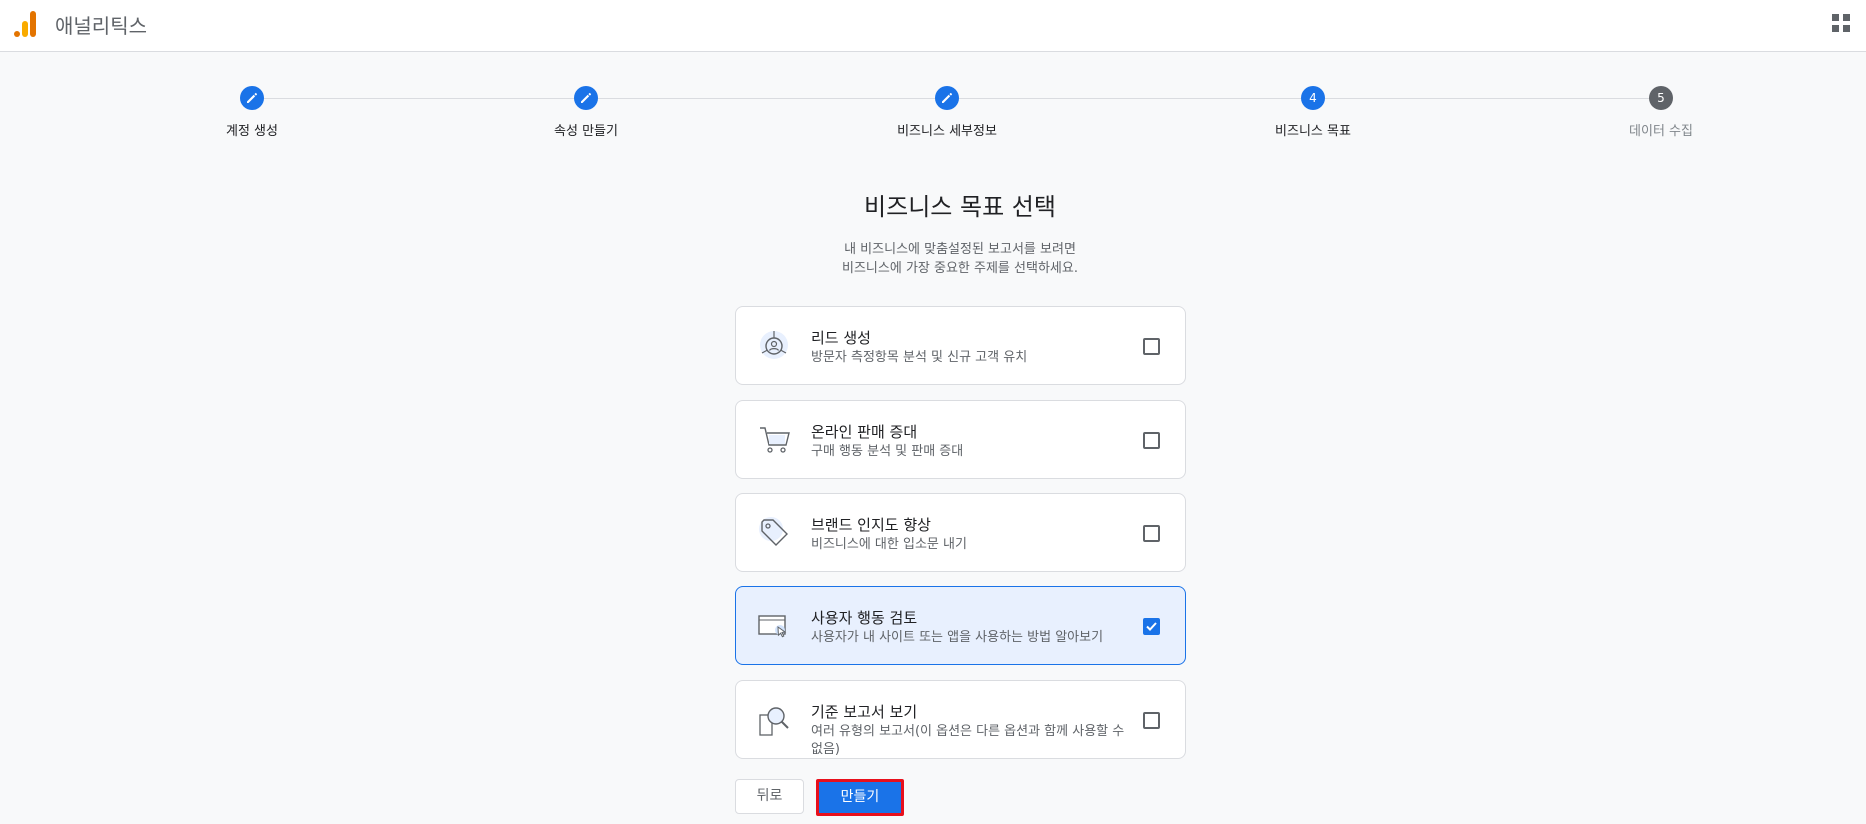  What do you see at coordinates (864, 618) in the screenshot?
I see `option-title: 사용자 행동 검토` at bounding box center [864, 618].